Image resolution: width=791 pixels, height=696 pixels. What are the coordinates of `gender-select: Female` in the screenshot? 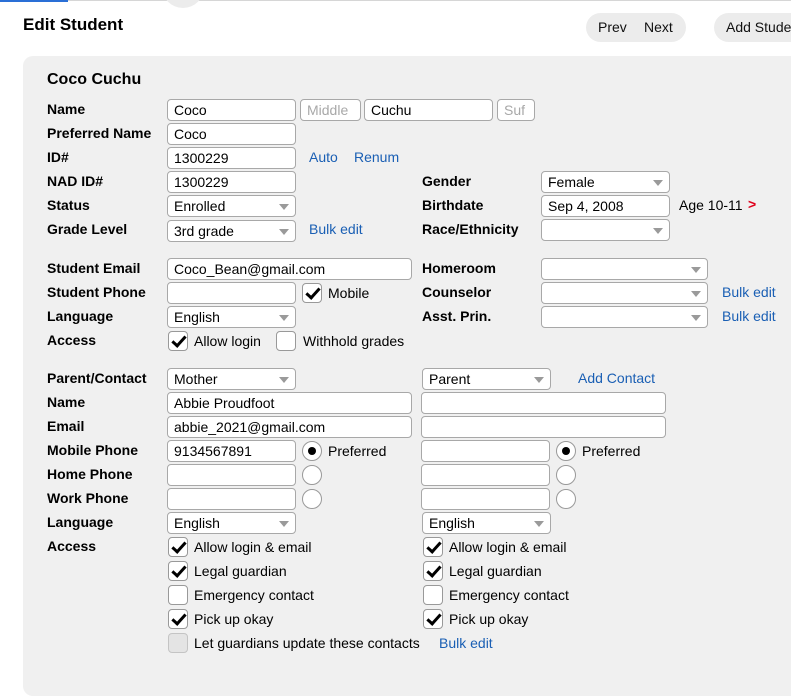 It's located at (605, 182).